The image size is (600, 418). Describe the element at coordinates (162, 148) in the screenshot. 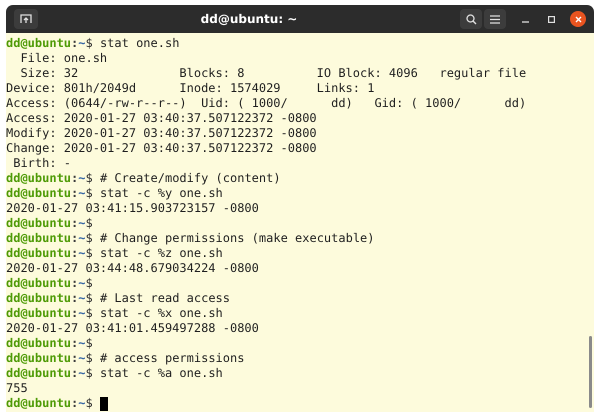

I see `output-line: Change: 2020-01-27 03:40:37.507122372 -0800` at that location.